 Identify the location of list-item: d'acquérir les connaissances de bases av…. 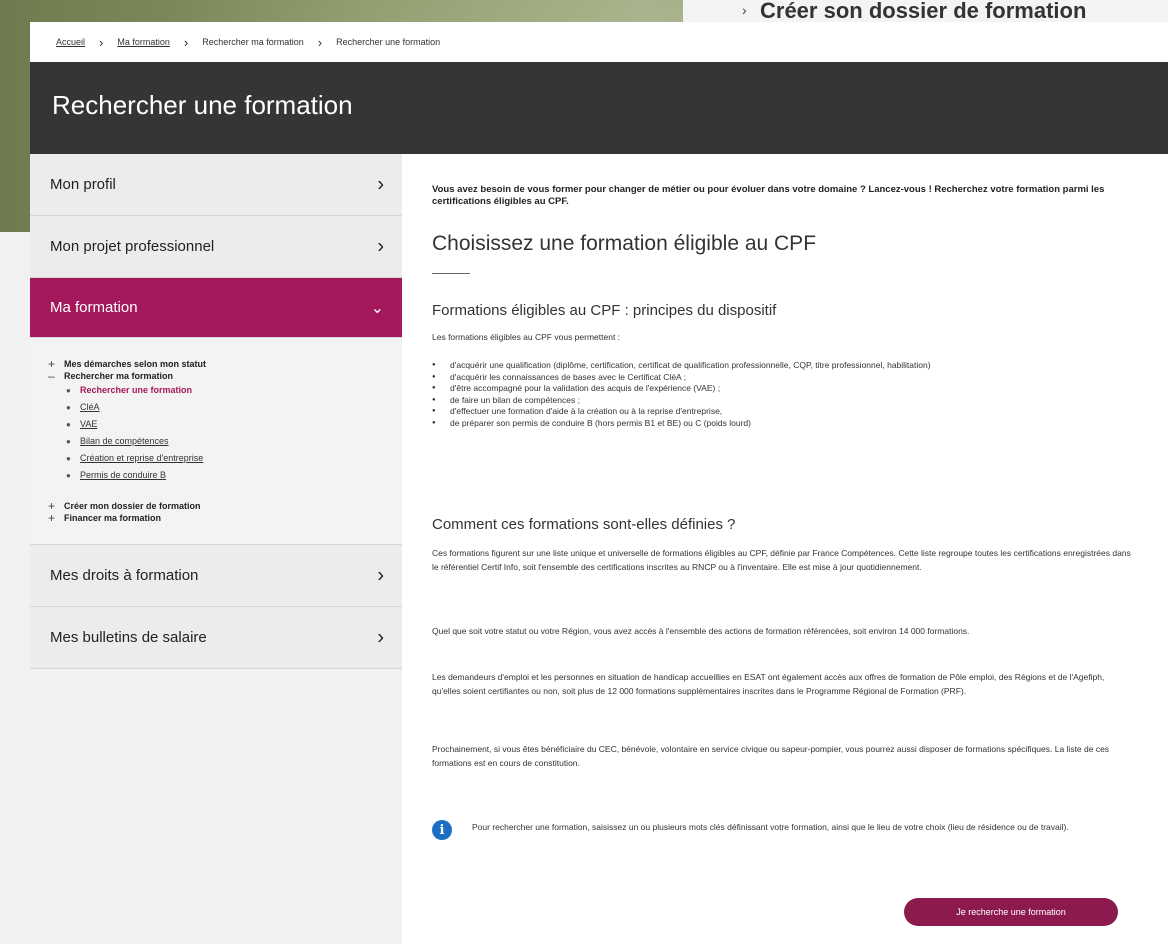
(787, 378).